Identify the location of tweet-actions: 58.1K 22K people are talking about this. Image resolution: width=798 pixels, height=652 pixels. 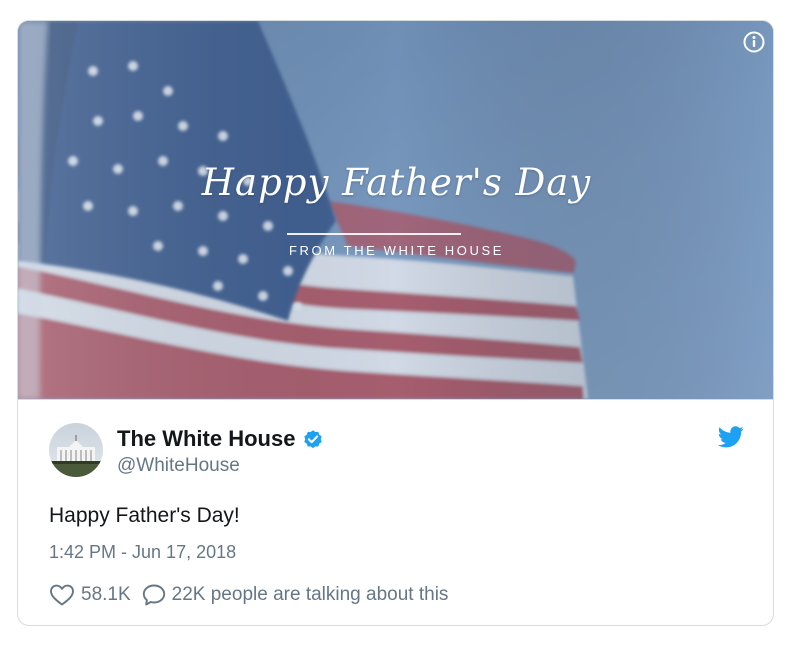
(248, 595).